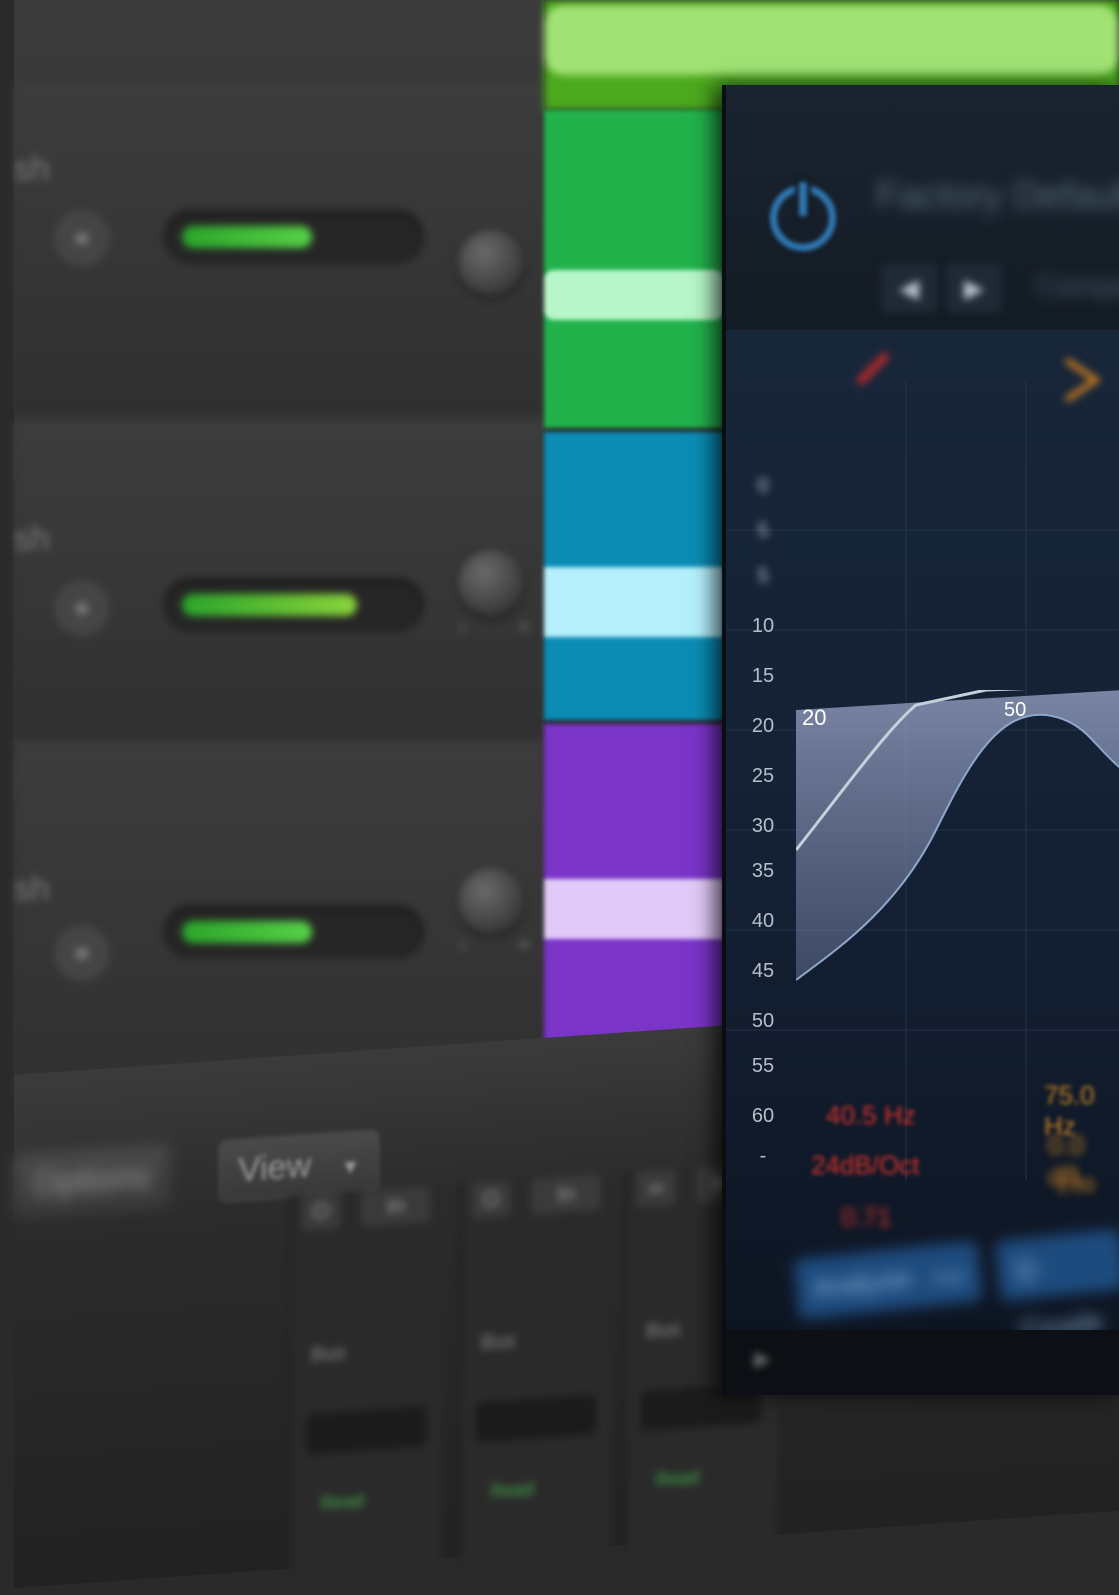 This screenshot has height=1595, width=1119. What do you see at coordinates (763, 626) in the screenshot?
I see `db-scale-label: 10` at bounding box center [763, 626].